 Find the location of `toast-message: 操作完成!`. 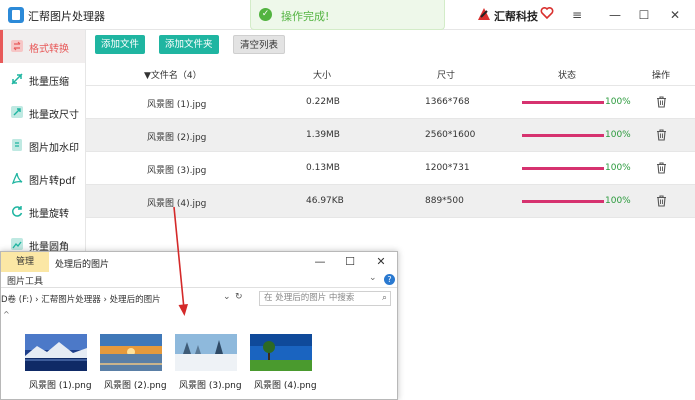

toast-message: 操作完成! is located at coordinates (305, 16).